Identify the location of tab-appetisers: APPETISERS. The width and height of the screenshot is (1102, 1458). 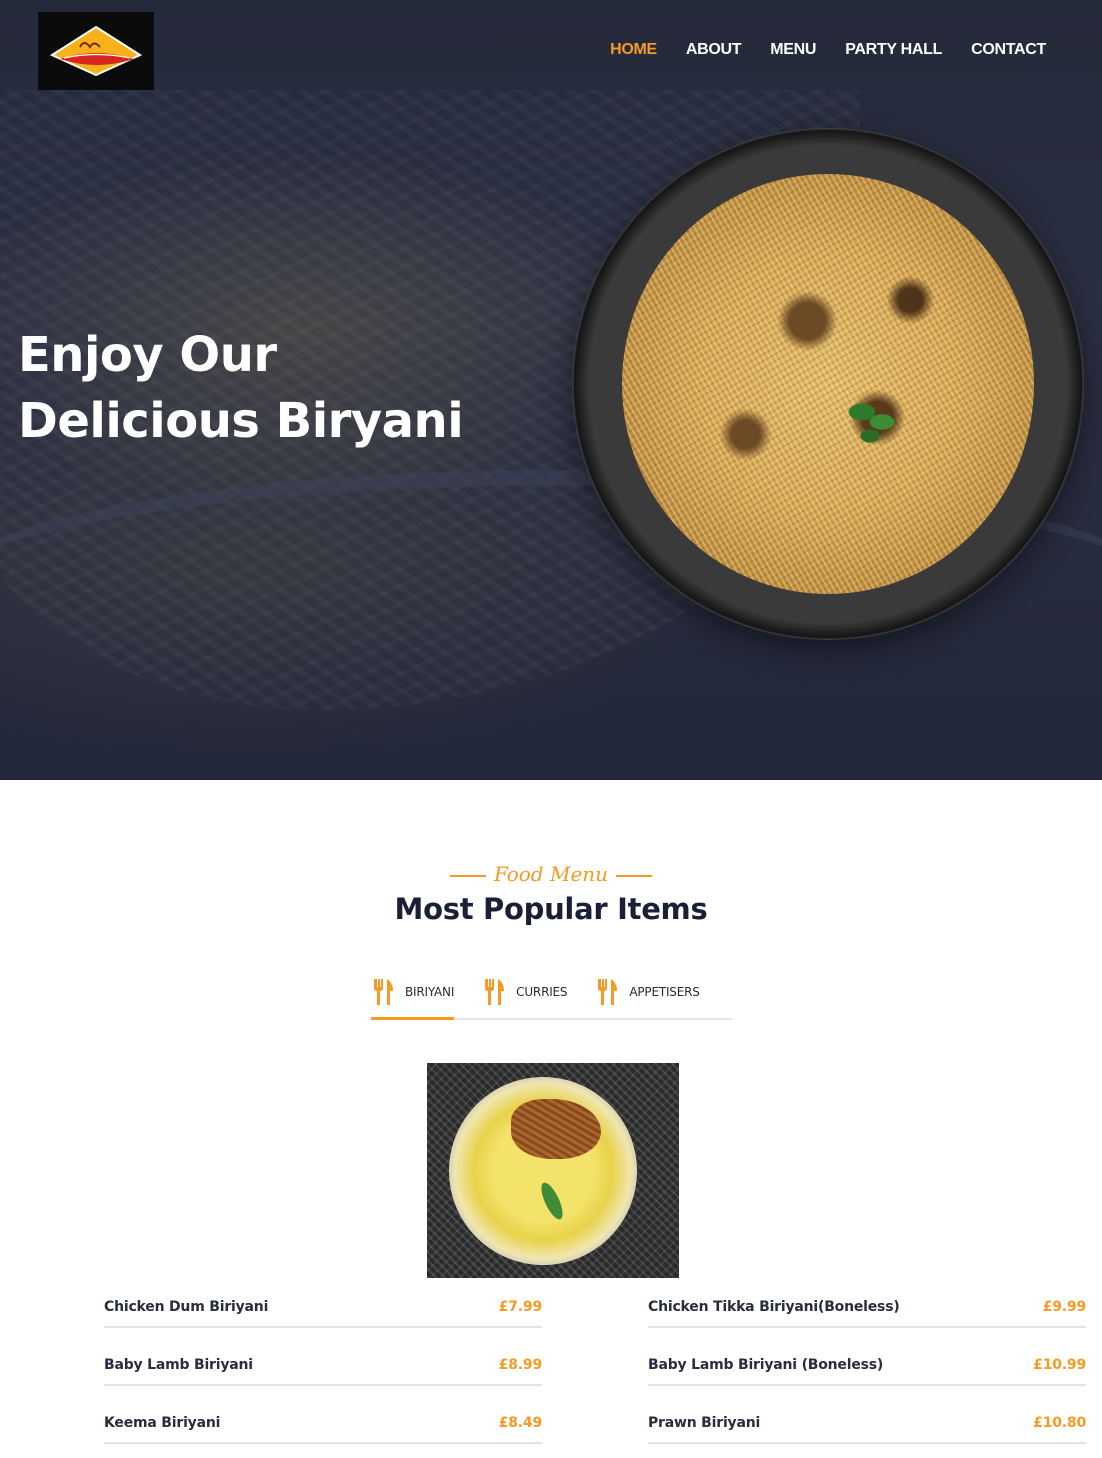
(647, 992).